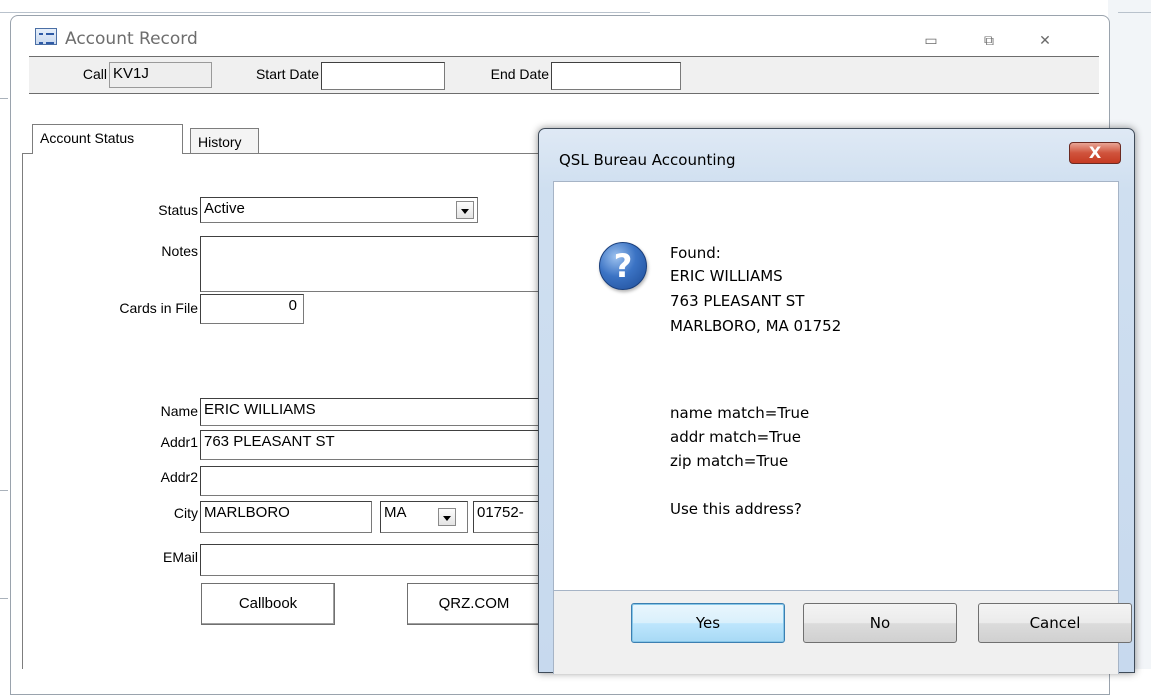 Image resolution: width=1151 pixels, height=695 pixels. Describe the element at coordinates (736, 509) in the screenshot. I see `message-line: Use this address?` at that location.